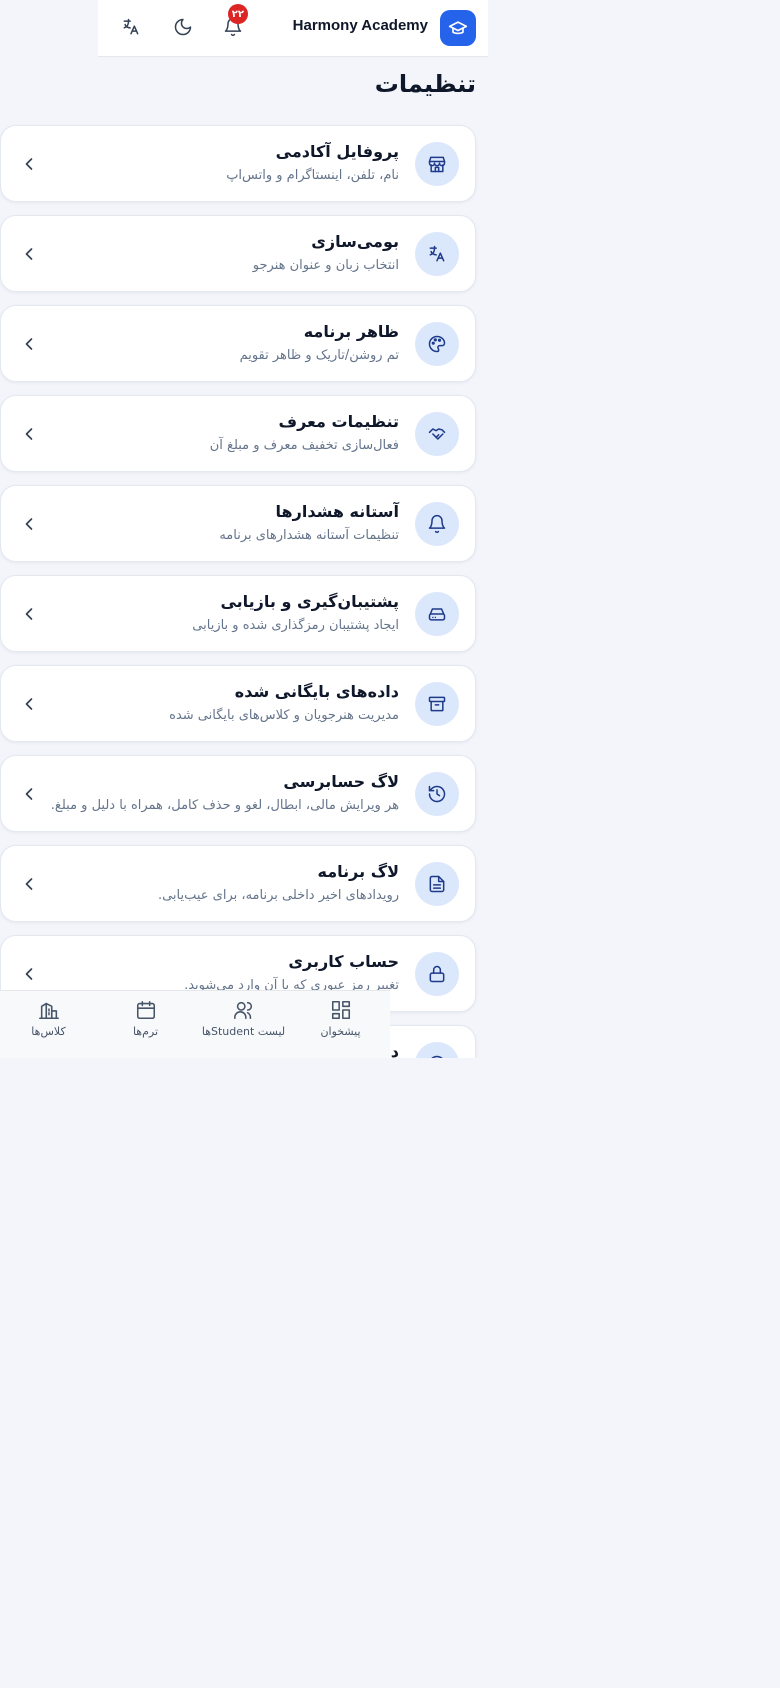 The image size is (780, 1688). I want to click on theme-toggle-button, so click(183, 27).